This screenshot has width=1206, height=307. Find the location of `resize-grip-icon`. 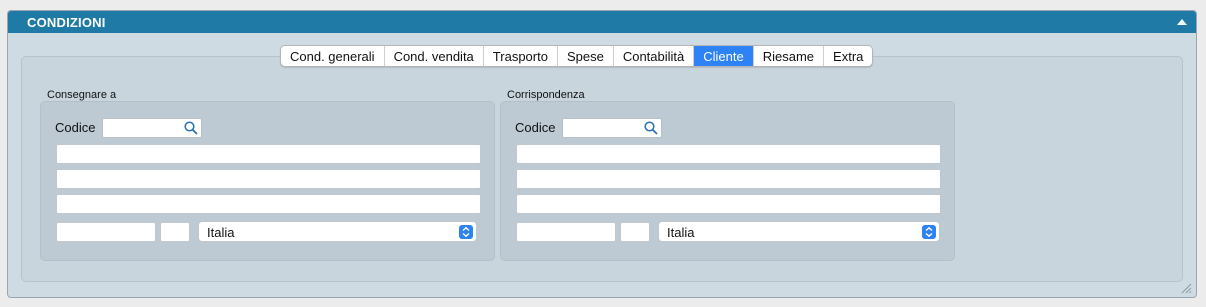

resize-grip-icon is located at coordinates (1186, 287).